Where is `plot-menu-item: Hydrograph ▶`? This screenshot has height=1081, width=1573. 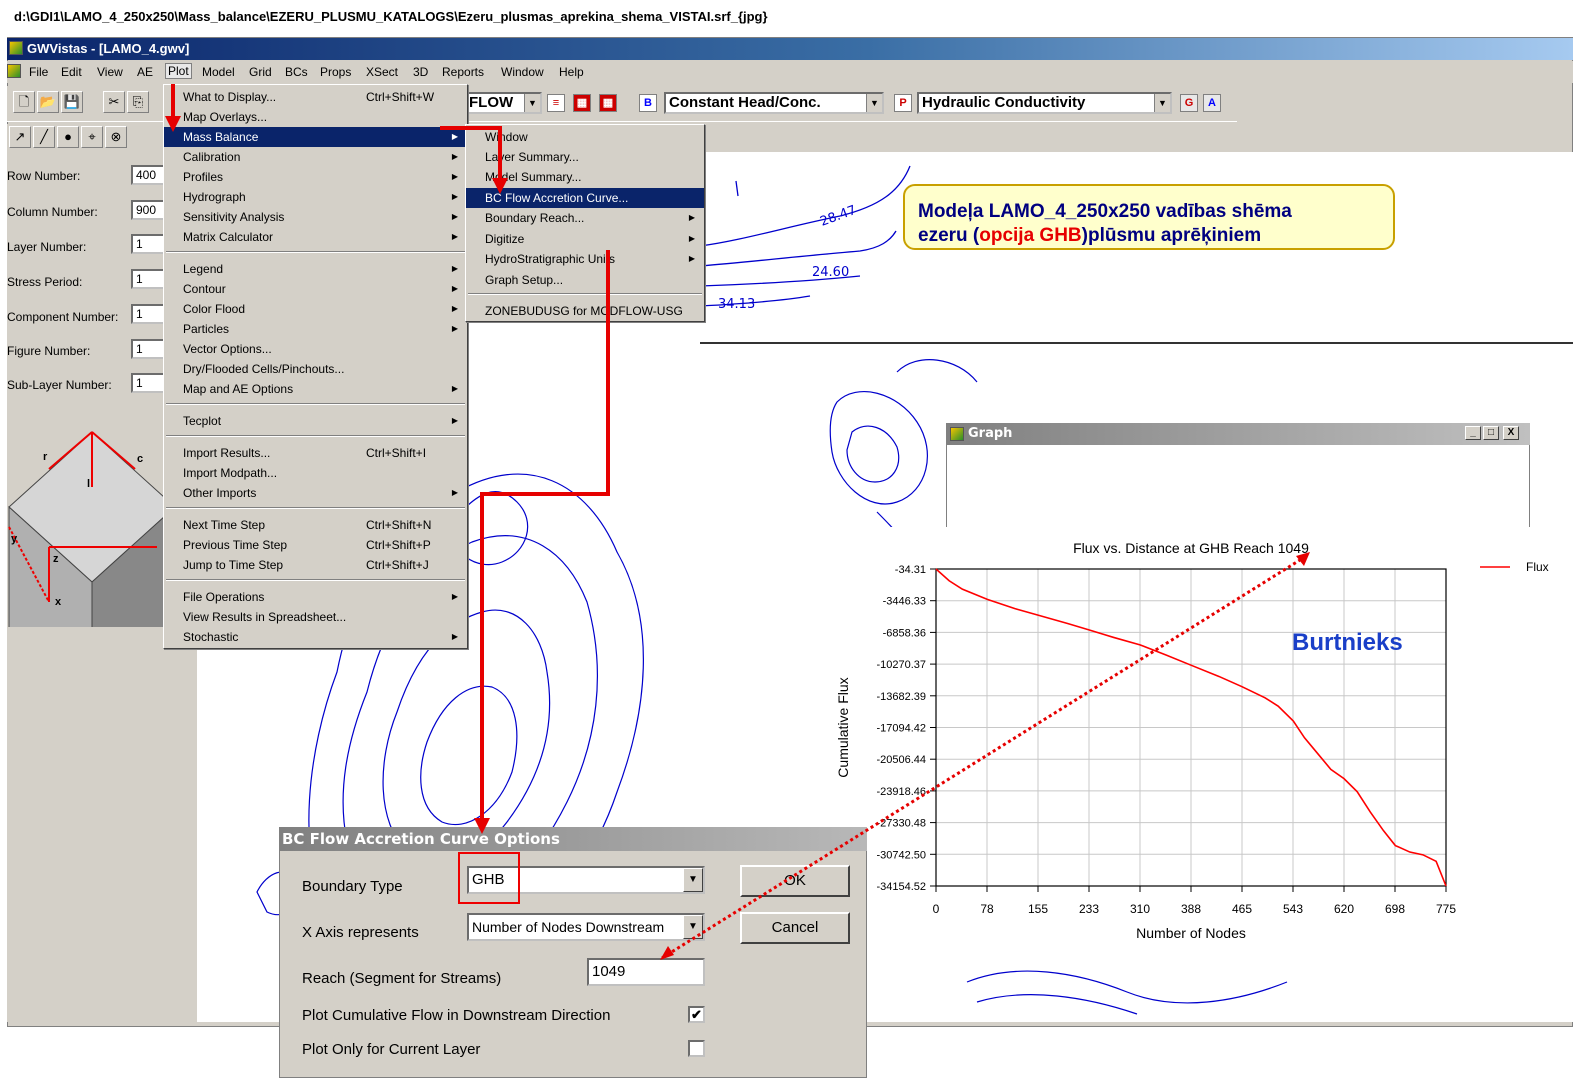
plot-menu-item: Hydrograph ▶ is located at coordinates (315, 197).